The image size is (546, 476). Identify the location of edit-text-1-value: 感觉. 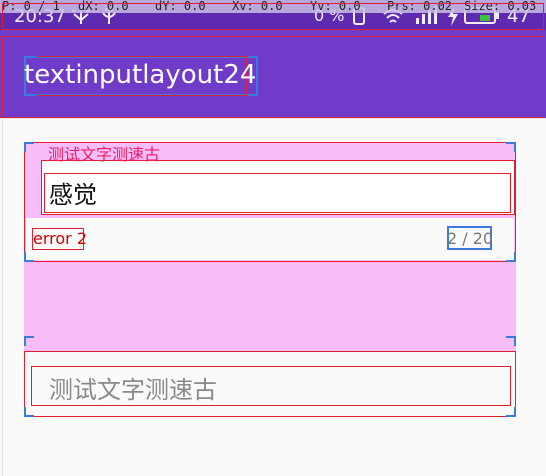
(73, 192).